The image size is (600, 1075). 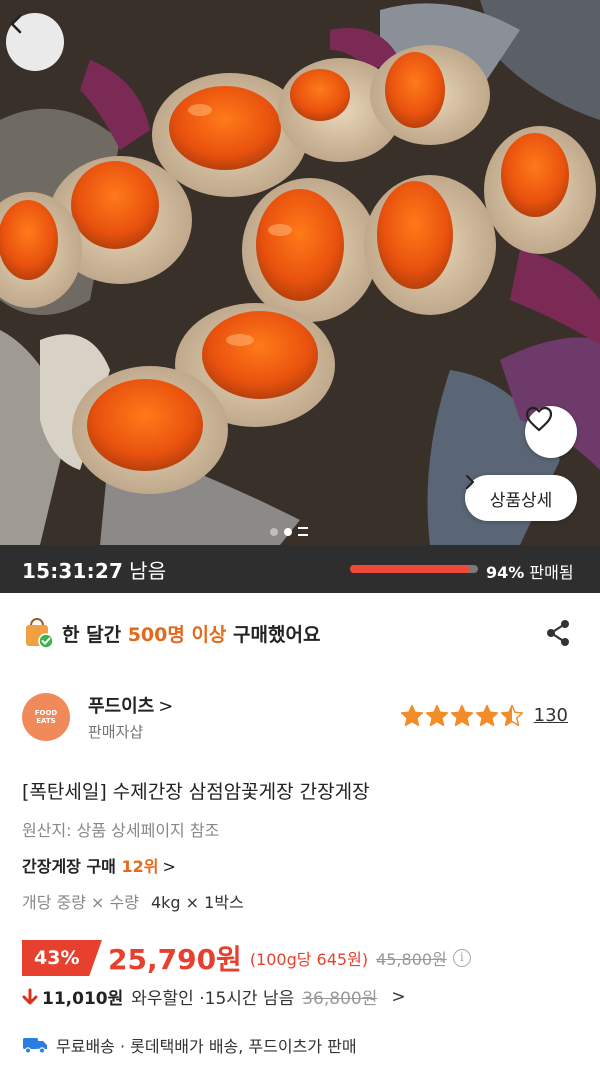 I want to click on purchase-count-text: 한 달간 500명 이상 구매했어요, so click(x=191, y=633).